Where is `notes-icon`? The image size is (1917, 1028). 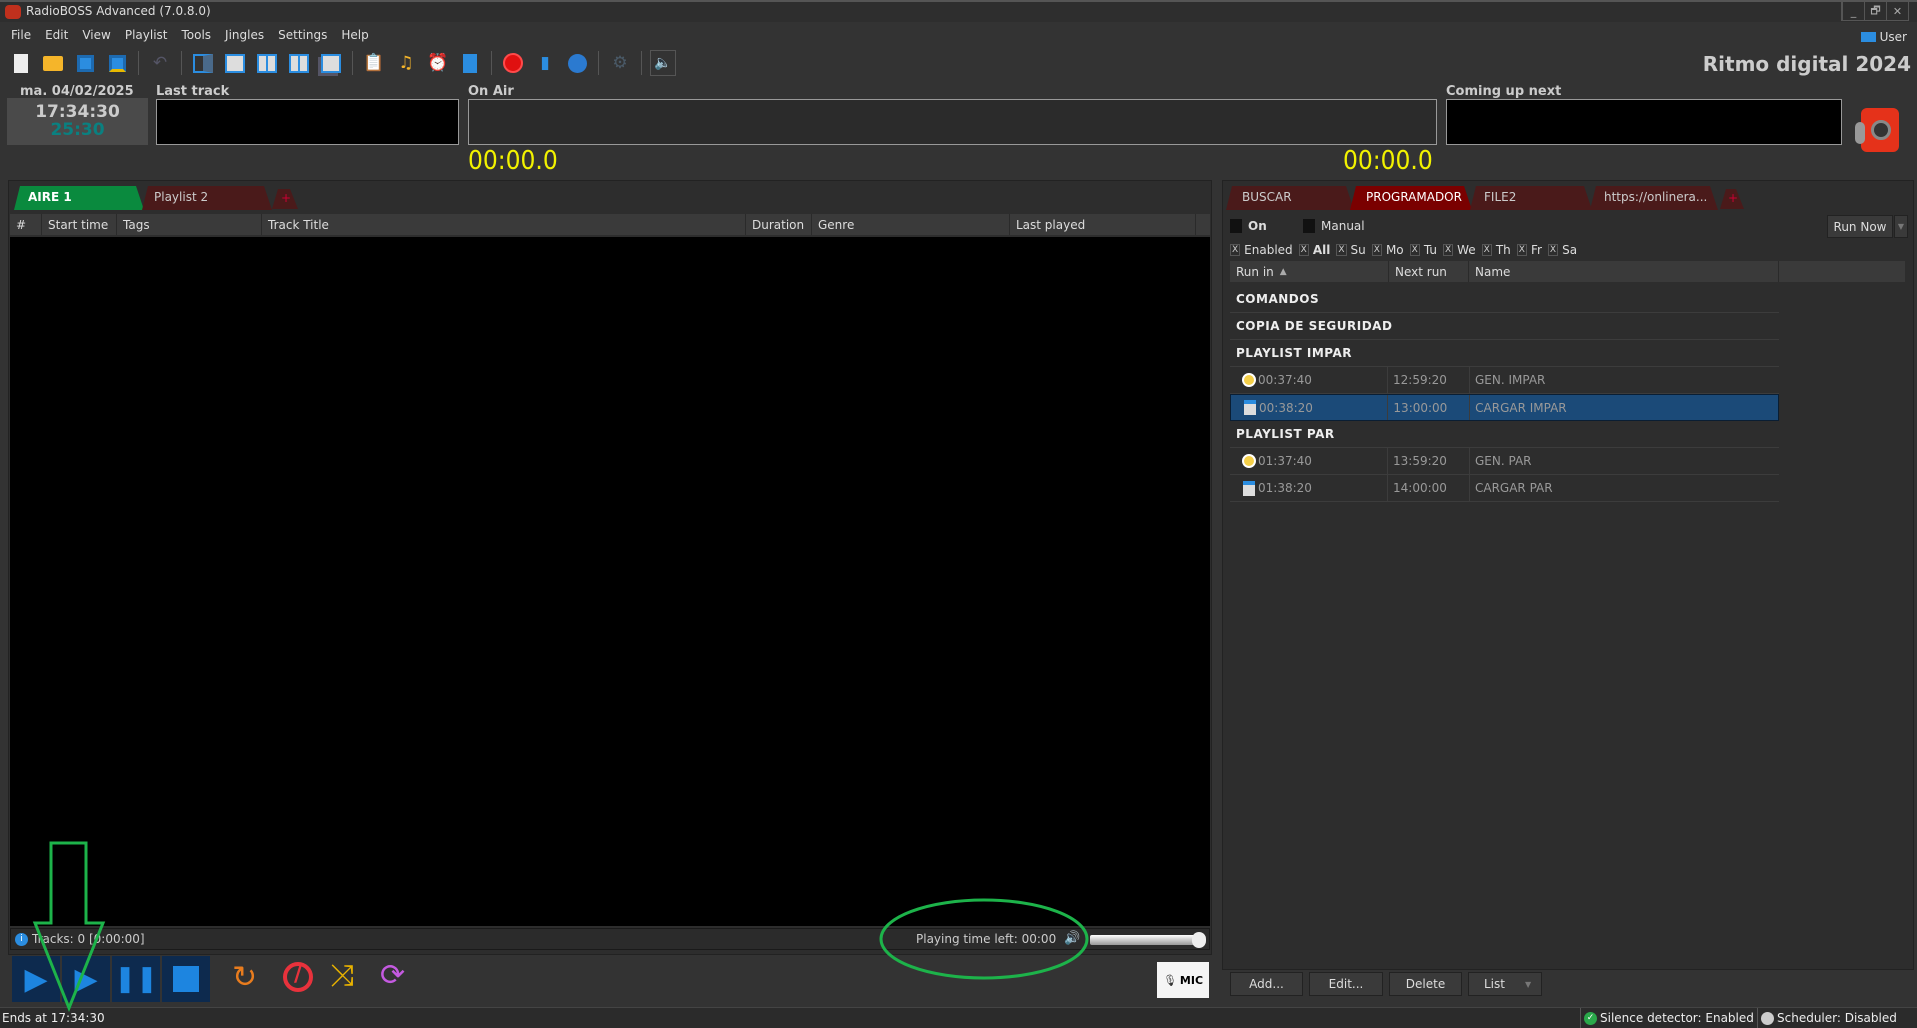
notes-icon is located at coordinates (470, 63).